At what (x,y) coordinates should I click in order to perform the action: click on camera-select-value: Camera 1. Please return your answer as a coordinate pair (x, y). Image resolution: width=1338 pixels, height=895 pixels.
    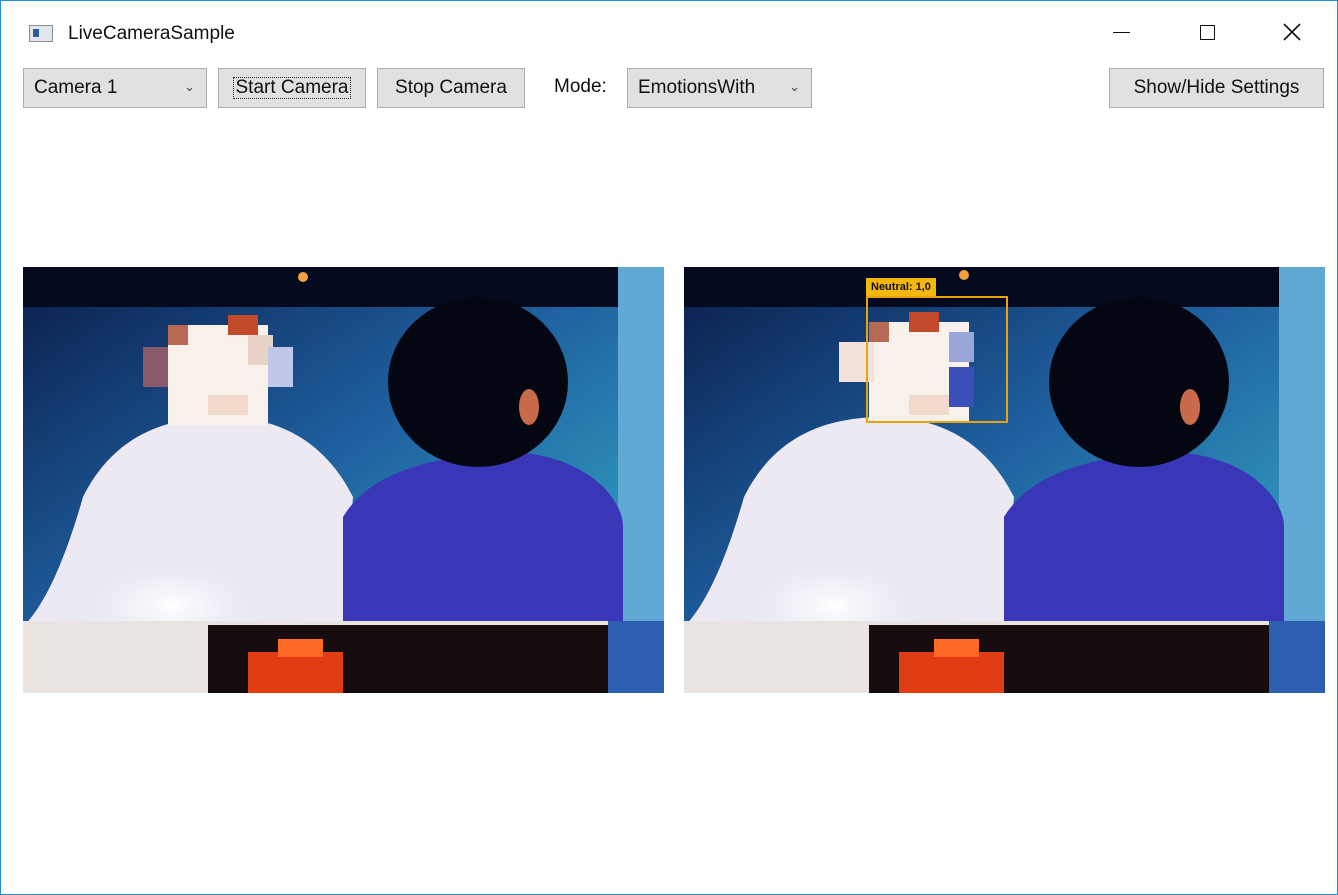
    Looking at the image, I should click on (76, 87).